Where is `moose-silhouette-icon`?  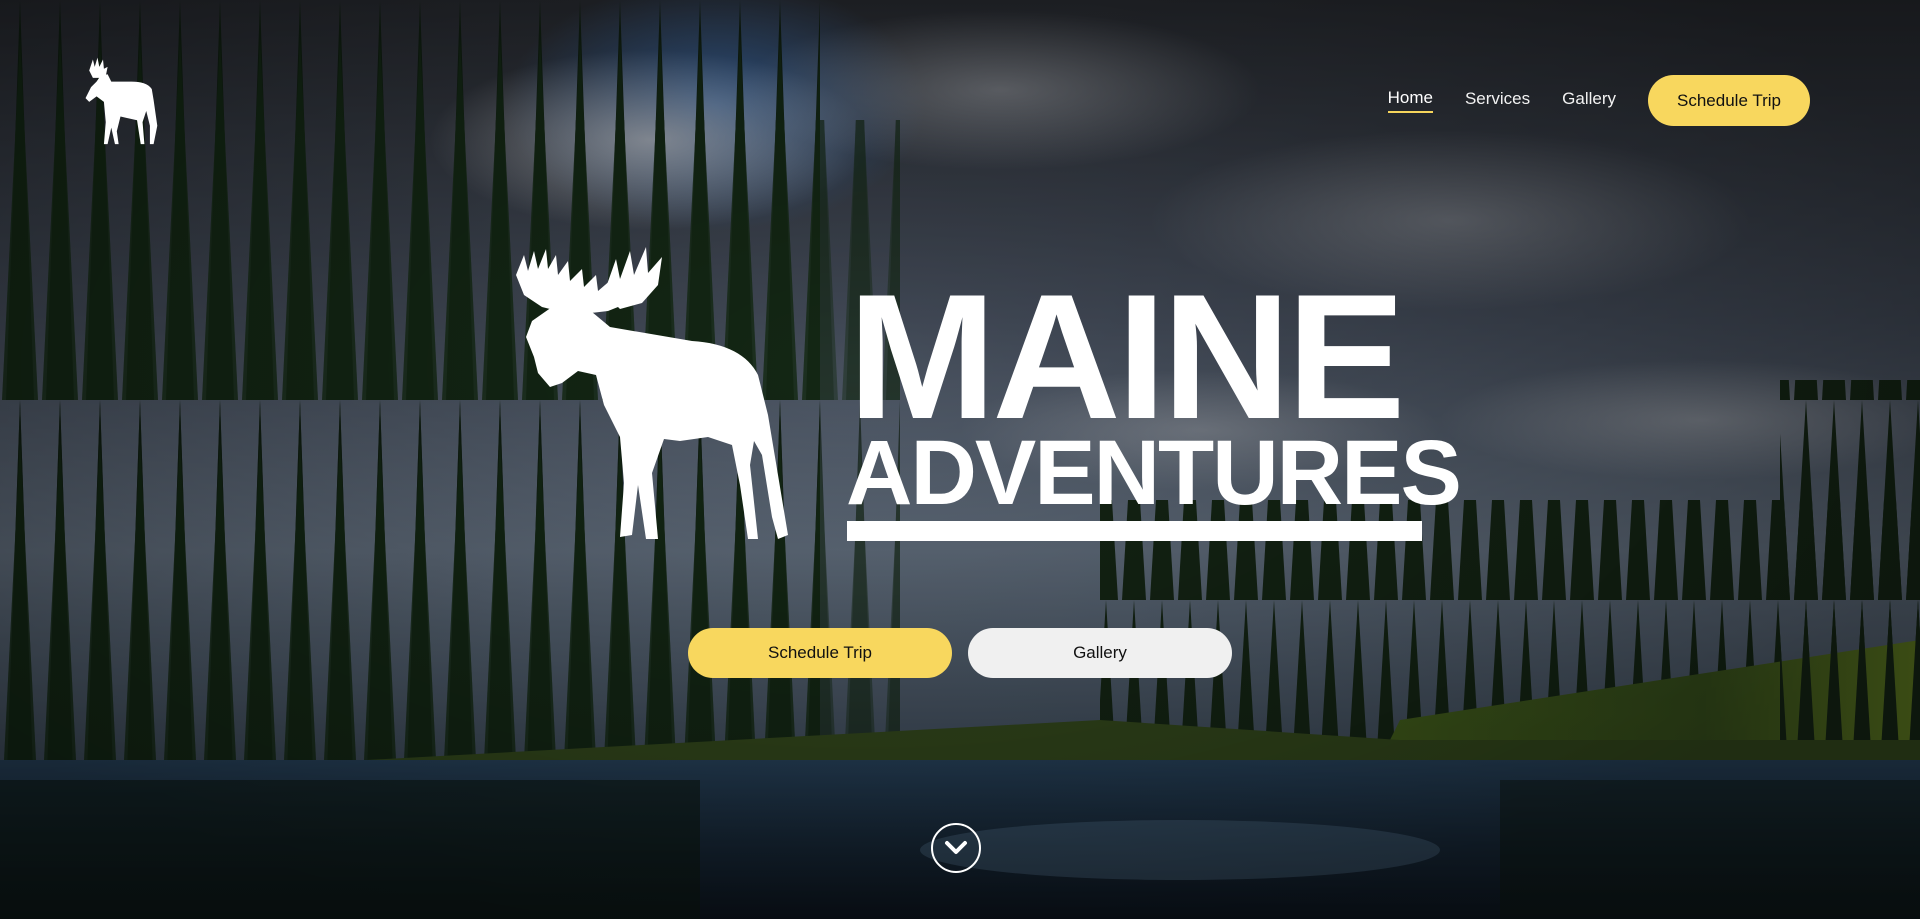 moose-silhouette-icon is located at coordinates (652, 393).